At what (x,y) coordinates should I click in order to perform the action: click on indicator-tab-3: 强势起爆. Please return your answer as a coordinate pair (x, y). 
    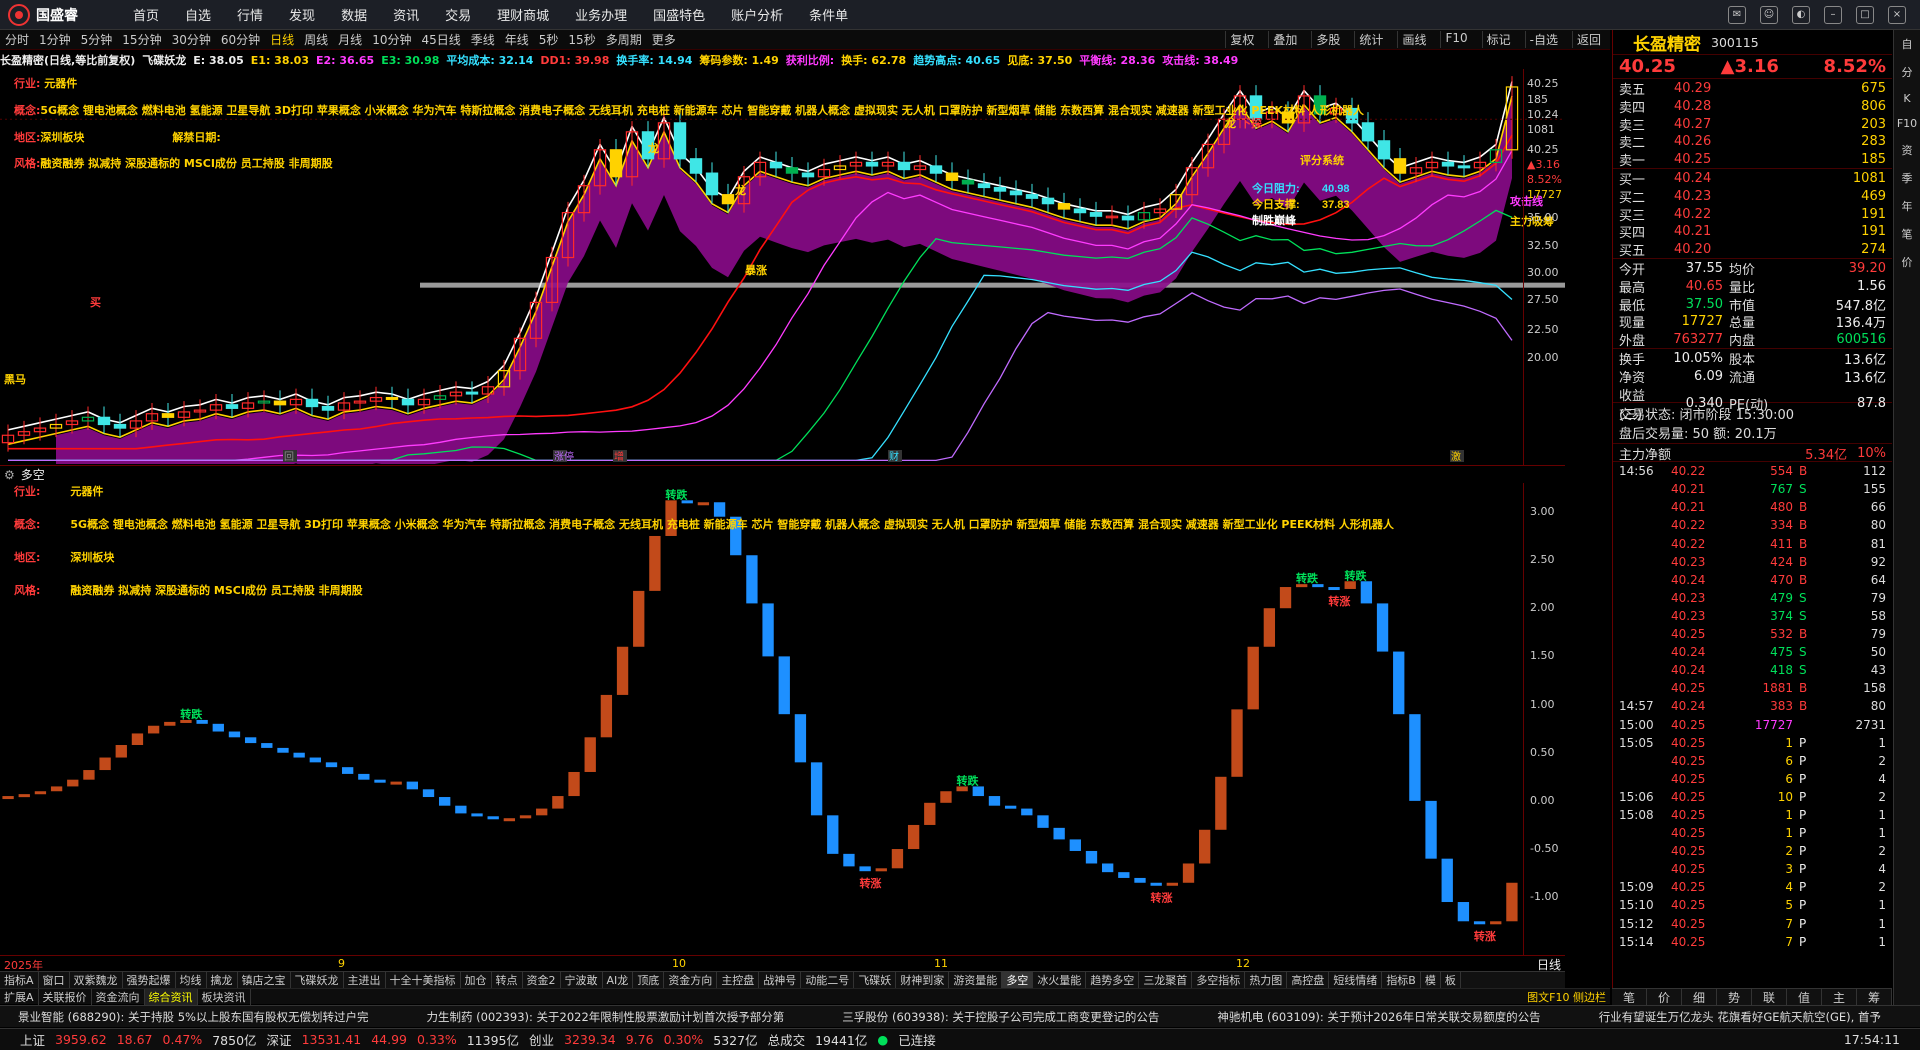
    Looking at the image, I should click on (149, 980).